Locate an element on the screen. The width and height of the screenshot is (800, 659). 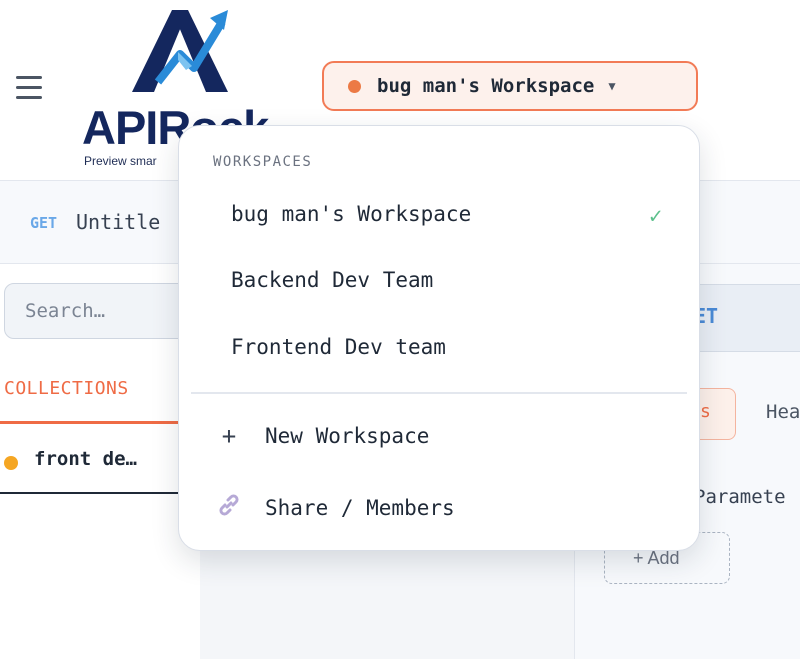
params-heading: Paramete is located at coordinates (740, 497).